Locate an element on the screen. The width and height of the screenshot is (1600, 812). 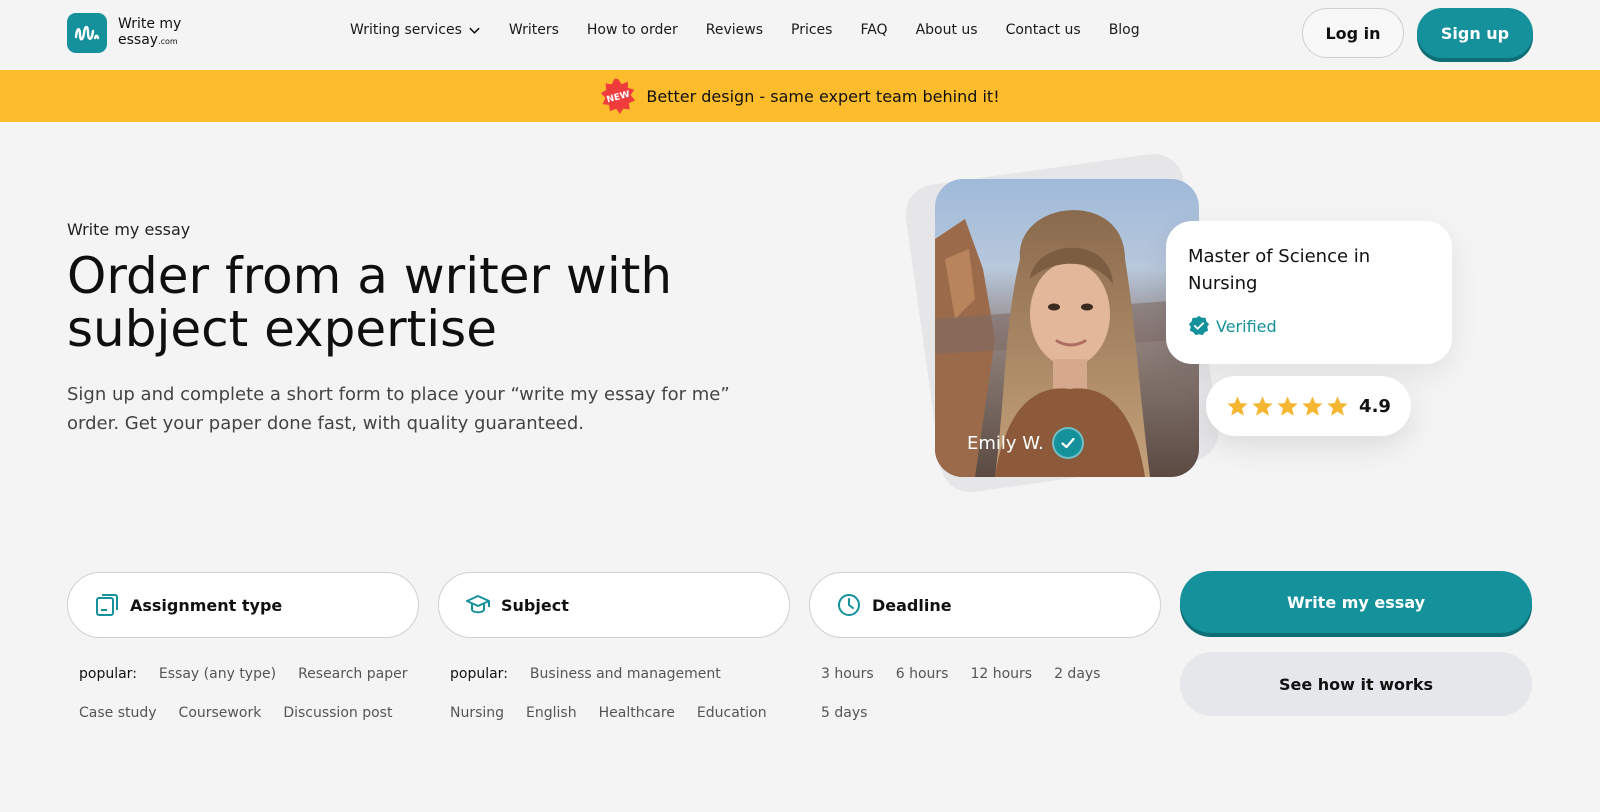
deadline-field: Deadline is located at coordinates (985, 605).